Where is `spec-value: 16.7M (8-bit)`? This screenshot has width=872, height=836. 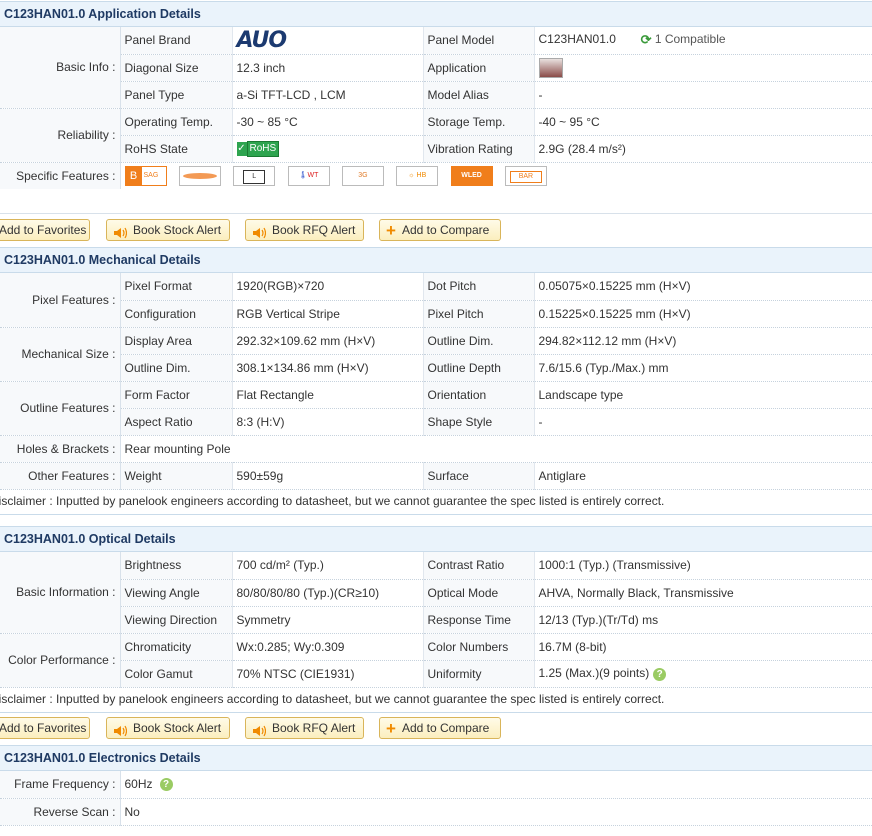
spec-value: 16.7M (8-bit) is located at coordinates (703, 647).